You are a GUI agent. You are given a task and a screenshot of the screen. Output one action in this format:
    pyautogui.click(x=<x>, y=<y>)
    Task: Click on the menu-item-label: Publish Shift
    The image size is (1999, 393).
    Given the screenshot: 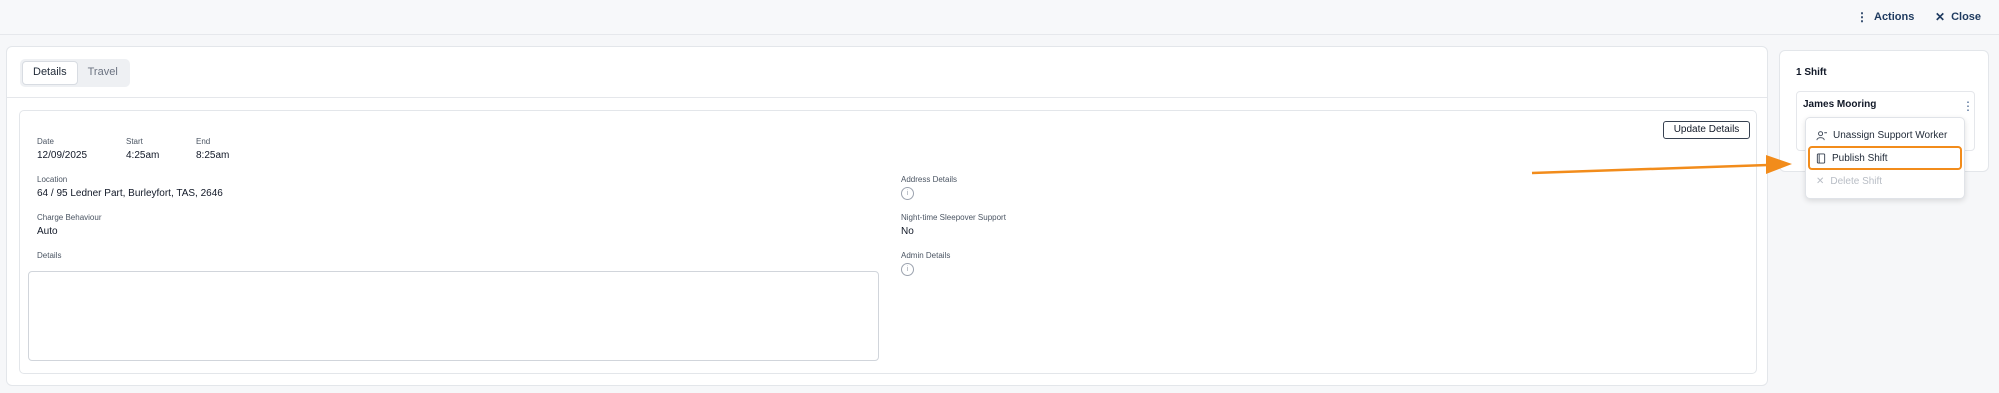 What is the action you would take?
    pyautogui.click(x=1860, y=158)
    